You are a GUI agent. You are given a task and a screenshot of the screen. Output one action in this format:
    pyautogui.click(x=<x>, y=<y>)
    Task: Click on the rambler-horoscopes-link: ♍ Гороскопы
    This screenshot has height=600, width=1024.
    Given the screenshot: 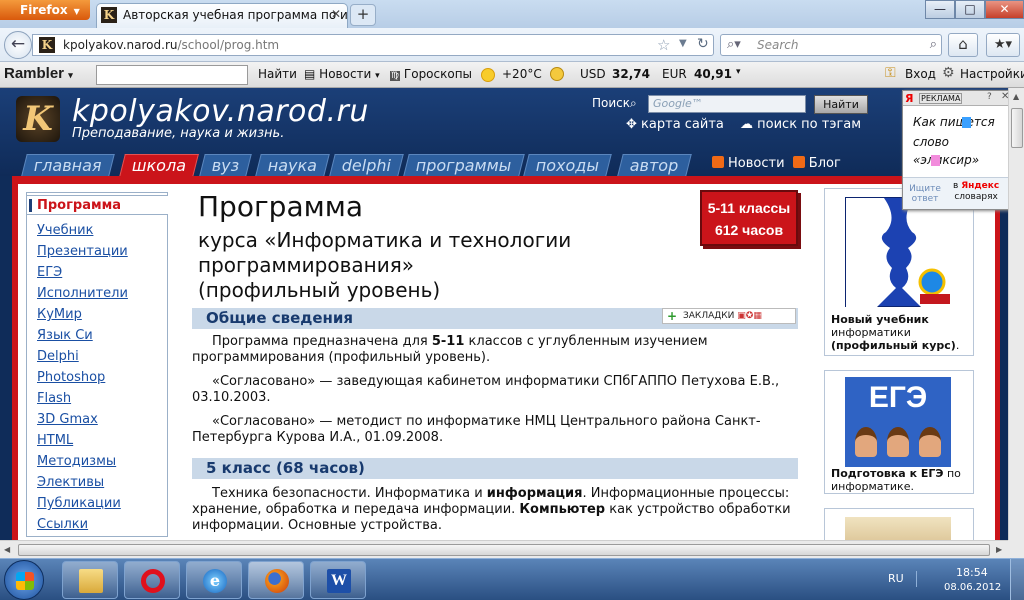 What is the action you would take?
    pyautogui.click(x=431, y=74)
    